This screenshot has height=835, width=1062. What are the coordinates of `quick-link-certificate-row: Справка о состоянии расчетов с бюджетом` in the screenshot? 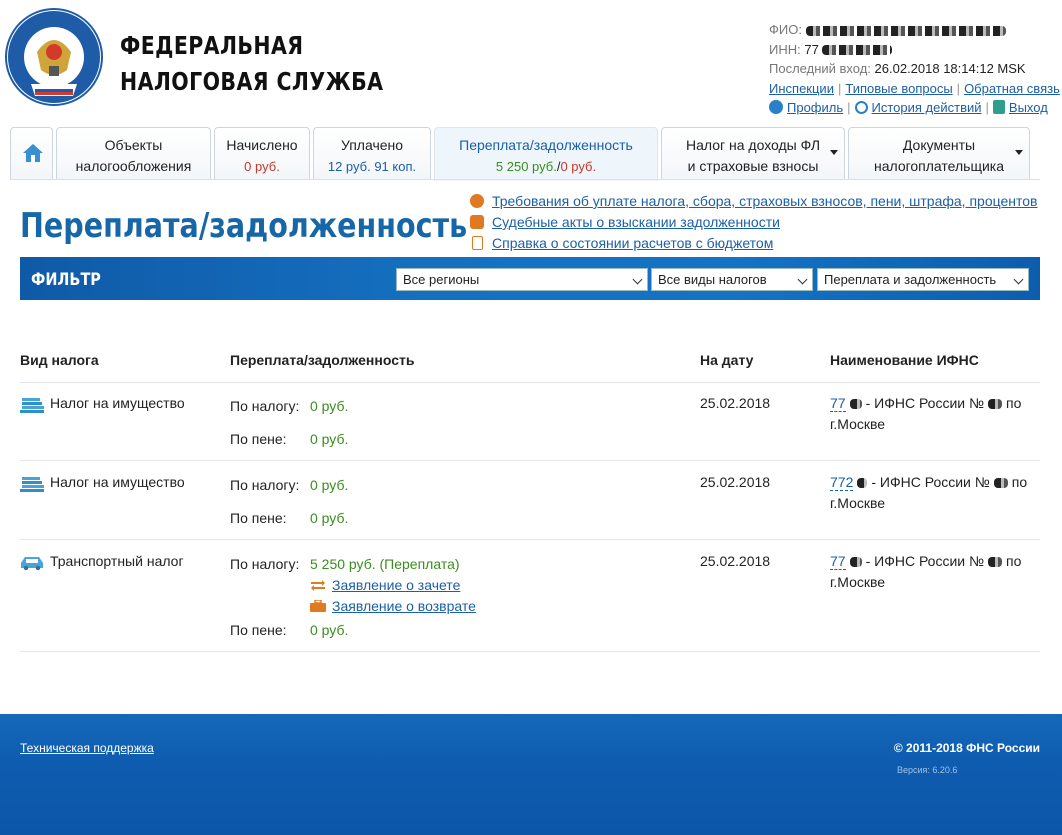 It's located at (753, 243).